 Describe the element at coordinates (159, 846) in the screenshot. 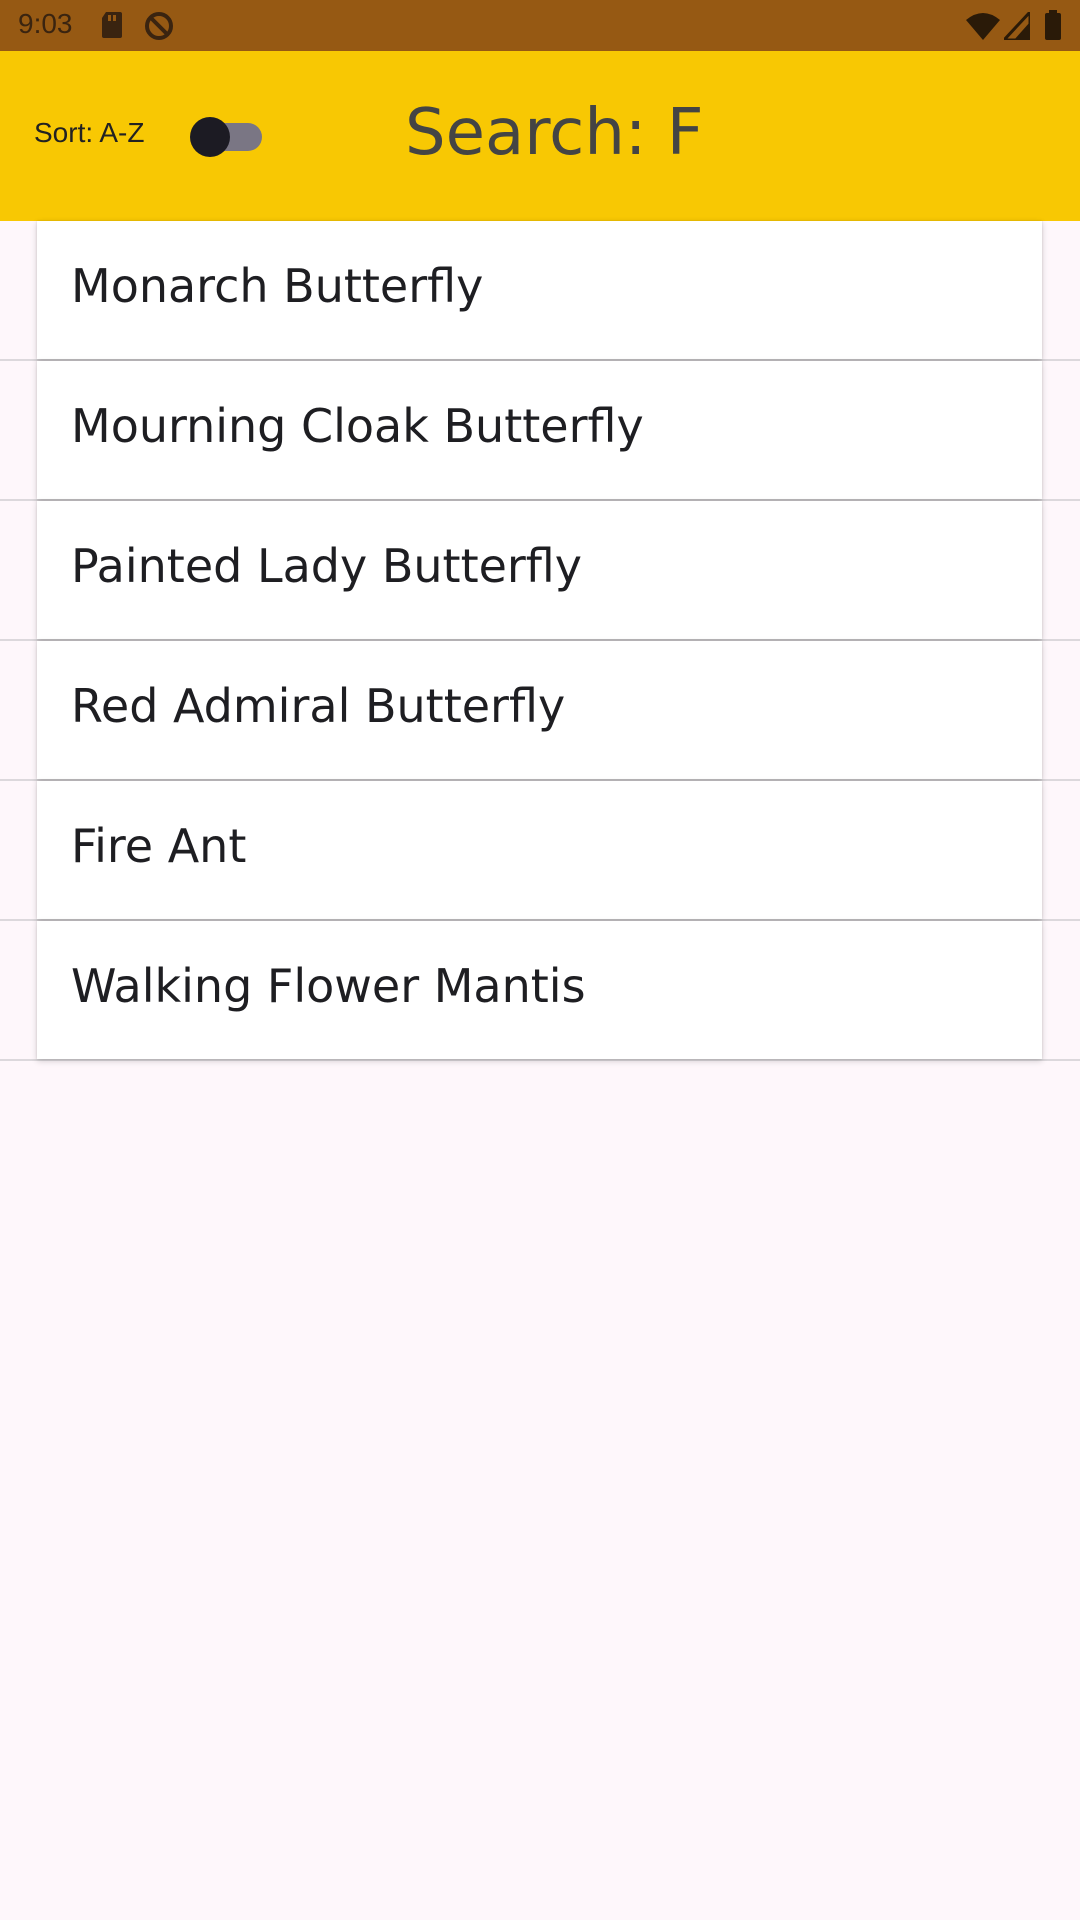

I see `result-label: Fire Ant` at that location.